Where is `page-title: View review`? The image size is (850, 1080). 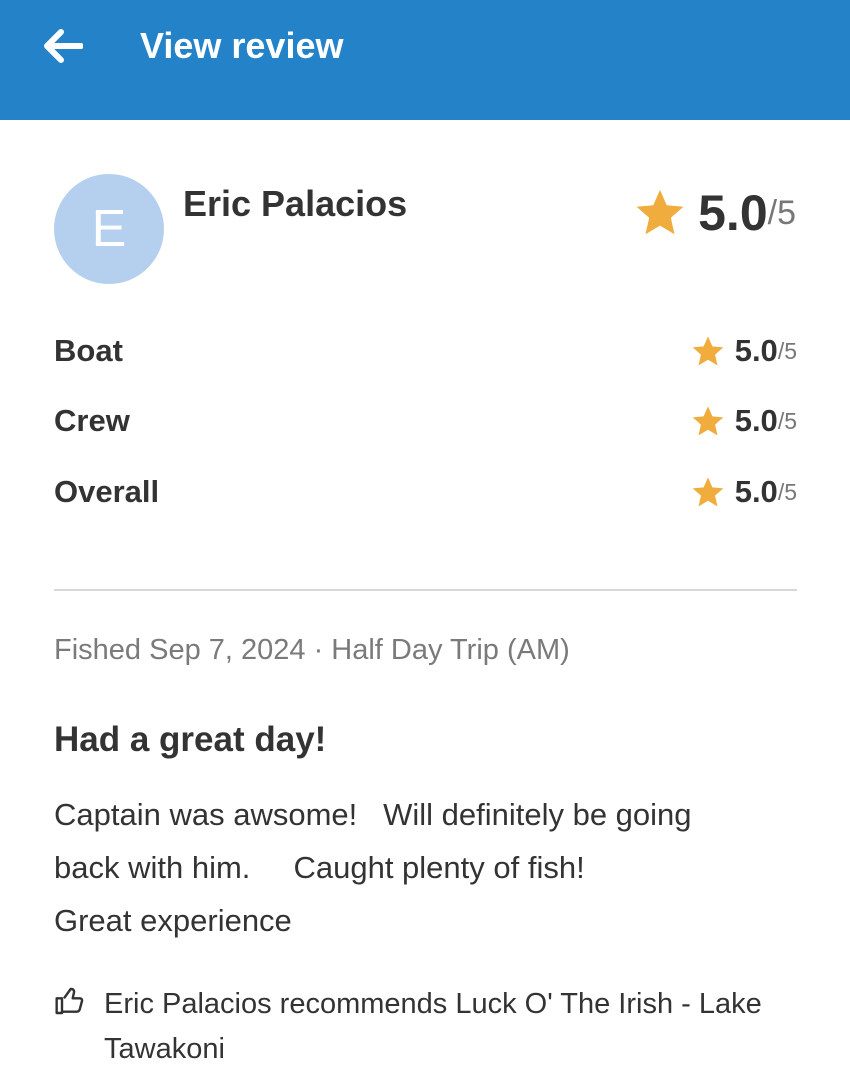 page-title: View review is located at coordinates (242, 45).